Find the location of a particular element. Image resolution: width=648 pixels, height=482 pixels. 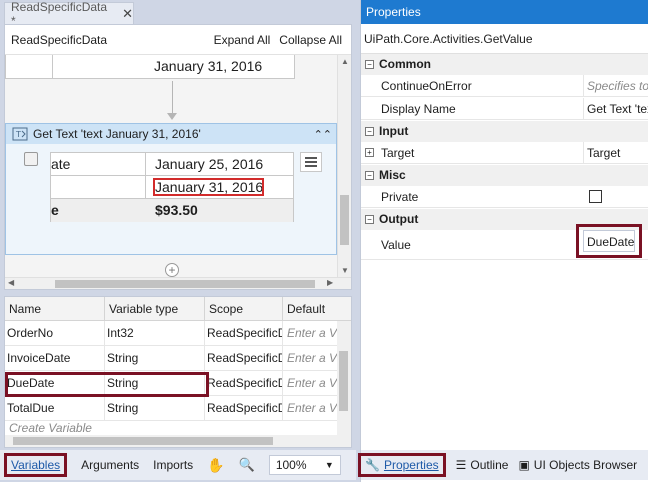

zoom-magnifier-icon: 🔍 is located at coordinates (247, 465).